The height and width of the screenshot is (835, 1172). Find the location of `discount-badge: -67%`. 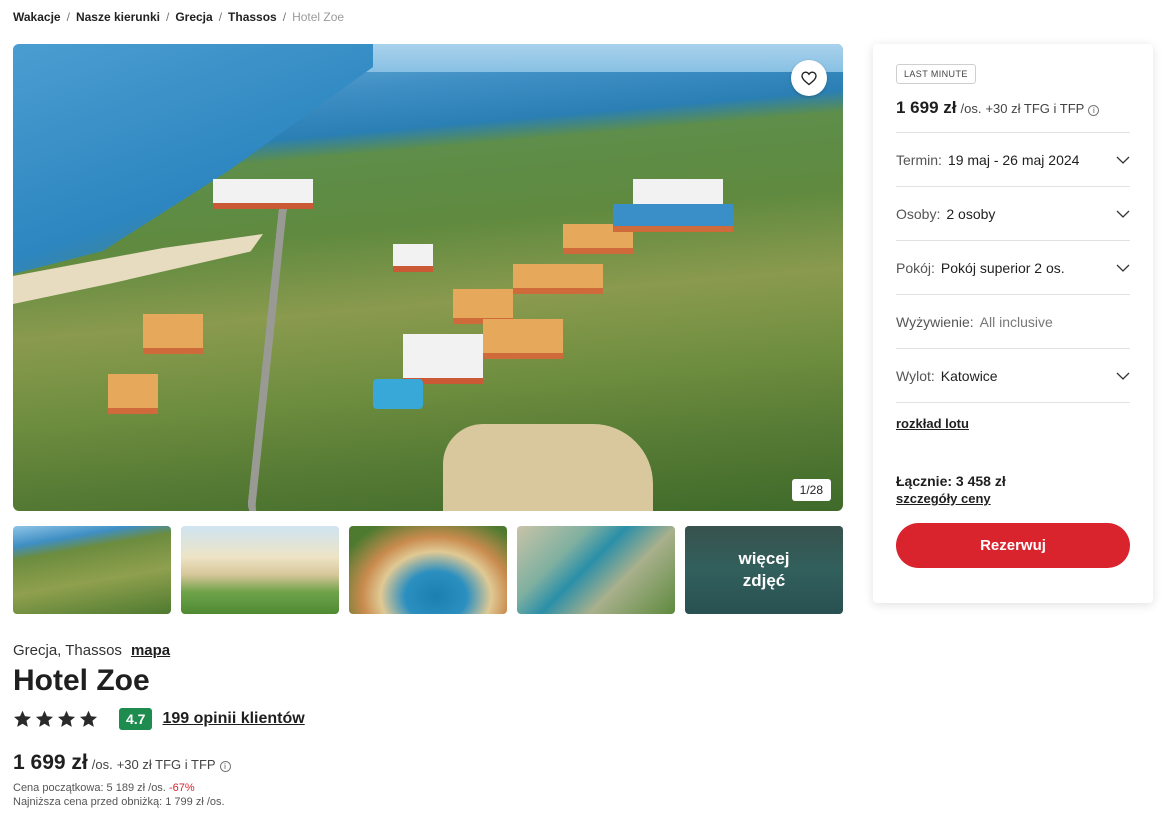

discount-badge: -67% is located at coordinates (181, 788).